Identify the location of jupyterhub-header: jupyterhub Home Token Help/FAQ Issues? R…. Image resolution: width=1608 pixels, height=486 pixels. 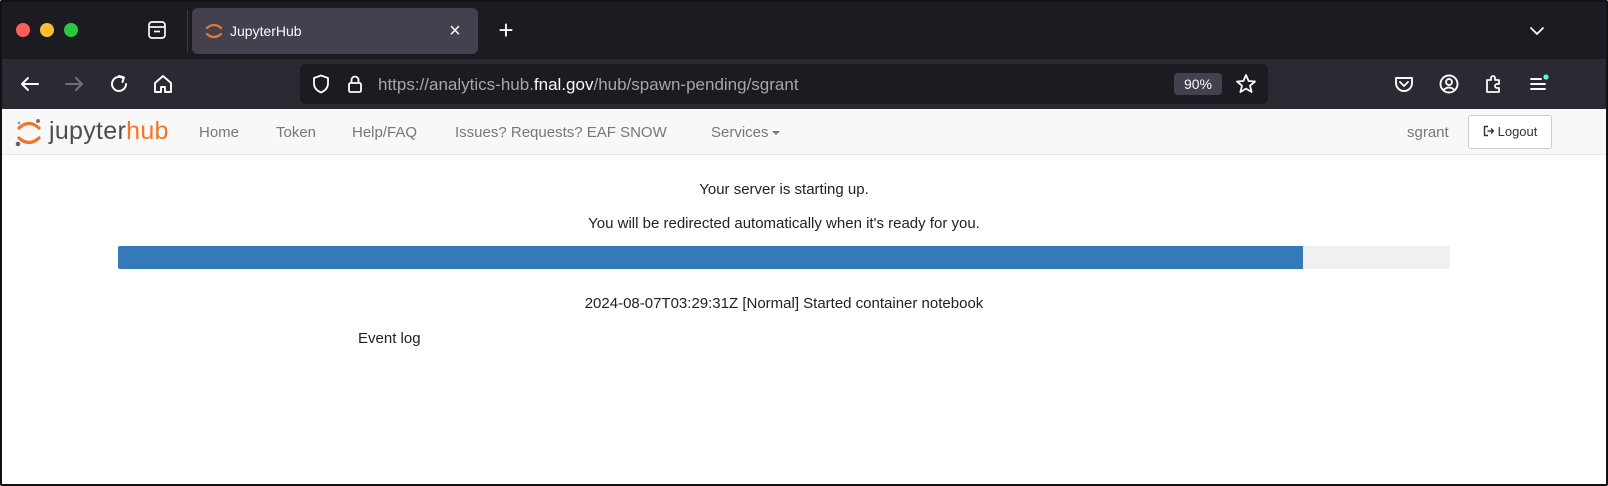
(804, 132).